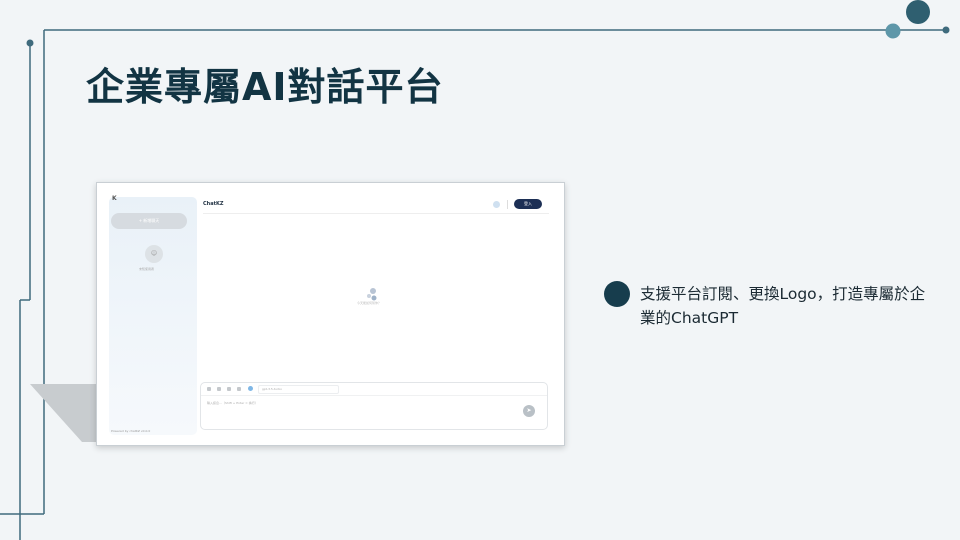  What do you see at coordinates (374, 395) in the screenshot?
I see `input-separator` at bounding box center [374, 395].